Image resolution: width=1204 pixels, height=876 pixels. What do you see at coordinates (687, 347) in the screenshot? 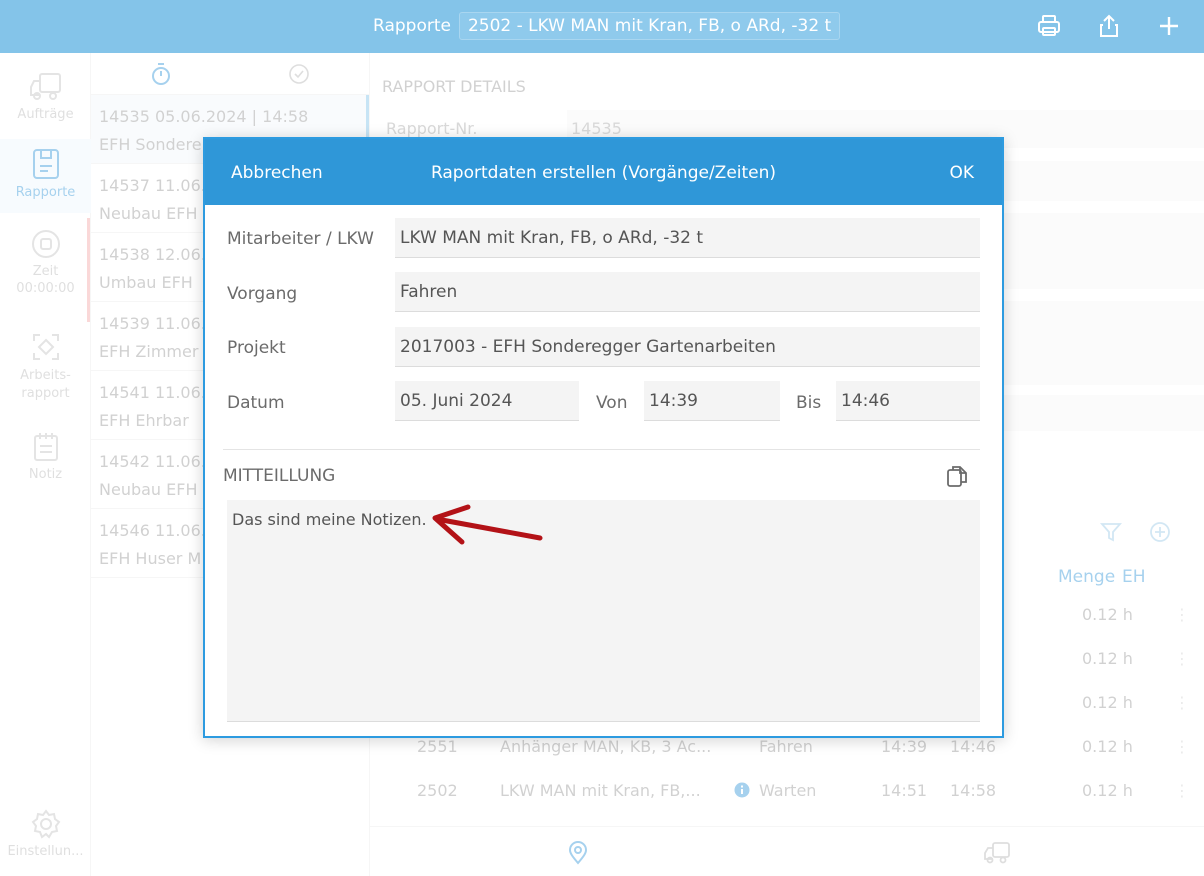
I see `projekt-field: 2017003 - EFH Sonderegger Gartenarbeiten` at bounding box center [687, 347].